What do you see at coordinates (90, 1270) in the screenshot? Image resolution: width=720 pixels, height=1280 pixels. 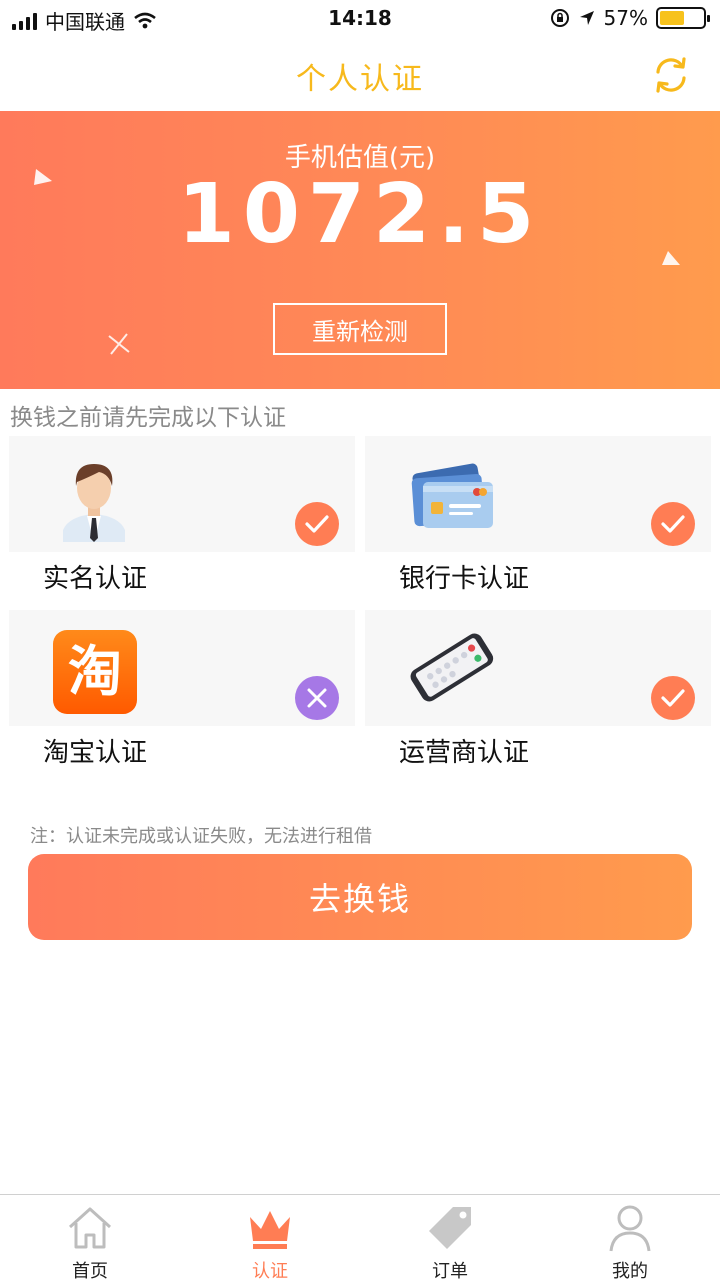 I see `tab-label: 首页` at bounding box center [90, 1270].